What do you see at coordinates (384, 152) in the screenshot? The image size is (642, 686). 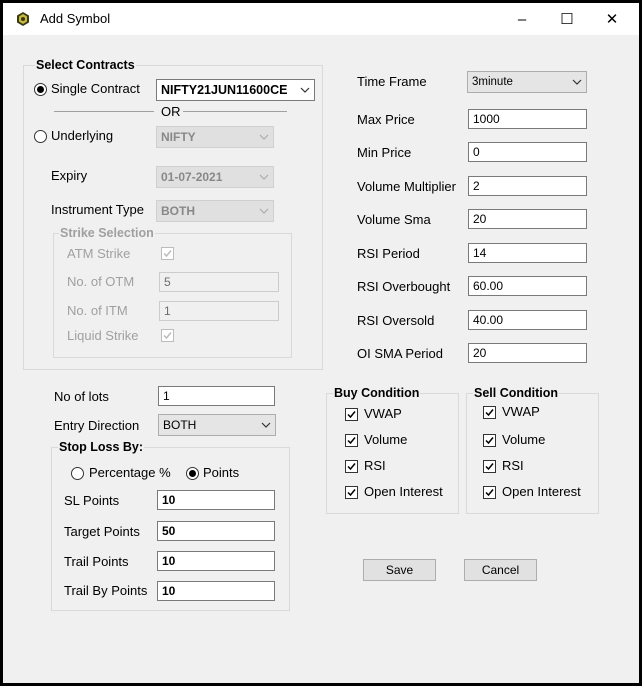 I see `min-price-label: Min Price` at bounding box center [384, 152].